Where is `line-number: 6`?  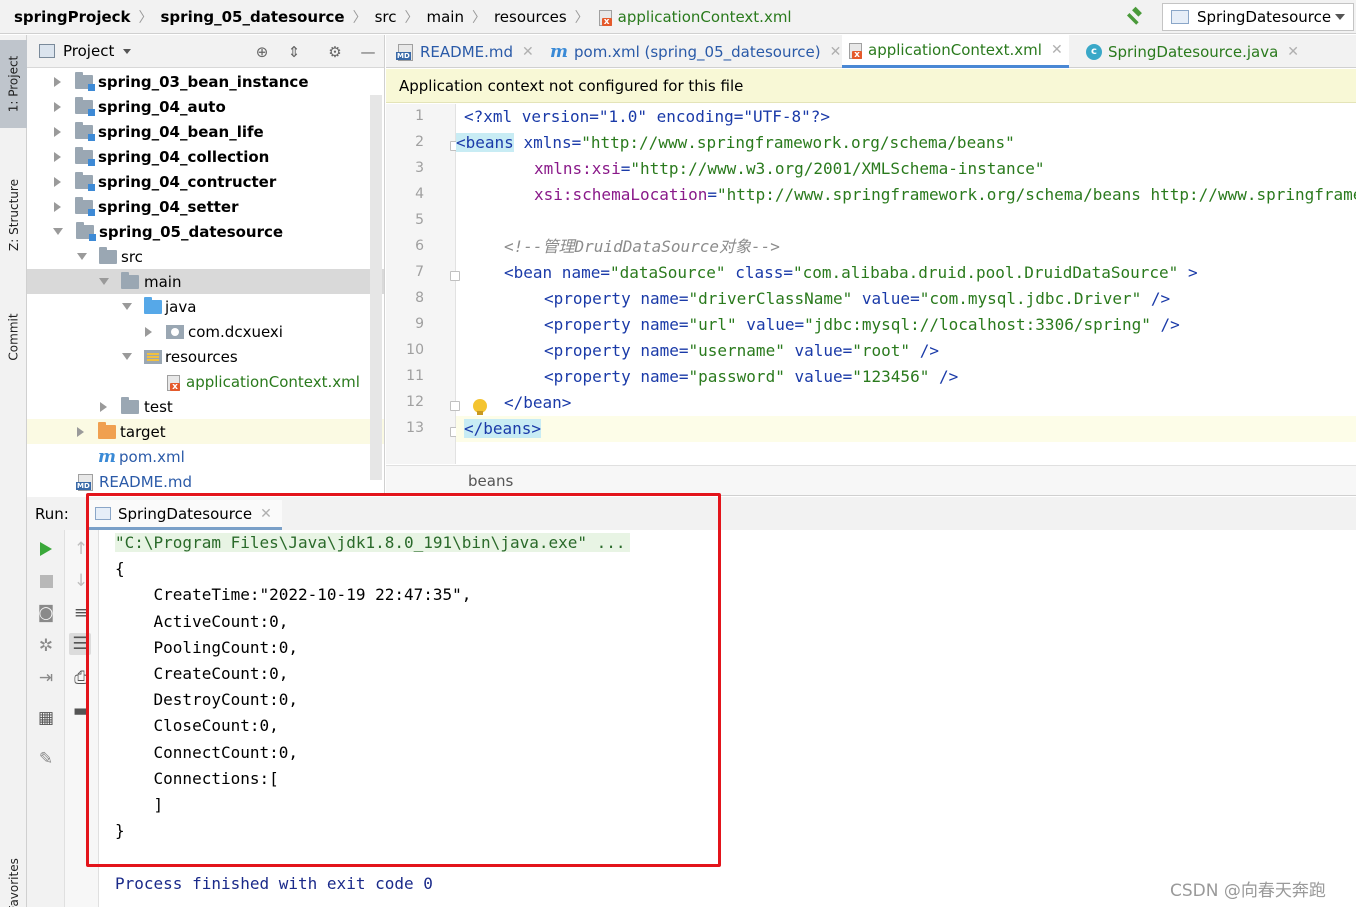 line-number: 6 is located at coordinates (419, 246).